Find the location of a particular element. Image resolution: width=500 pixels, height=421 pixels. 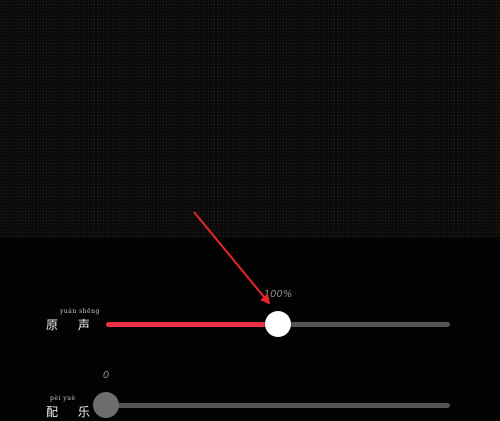

original-sound-label: 原 声 is located at coordinates (72, 325).